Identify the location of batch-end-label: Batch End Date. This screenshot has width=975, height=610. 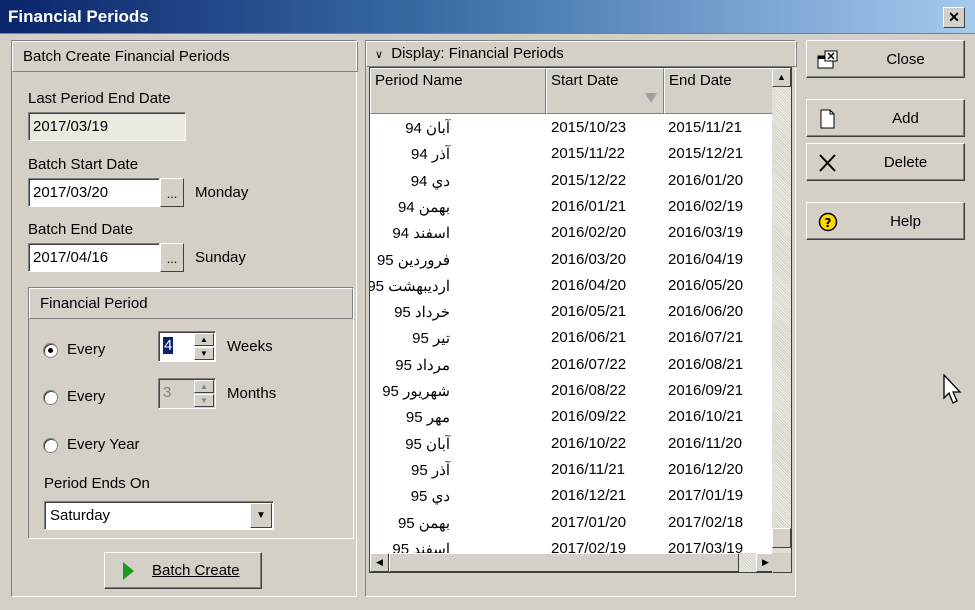
(81, 229).